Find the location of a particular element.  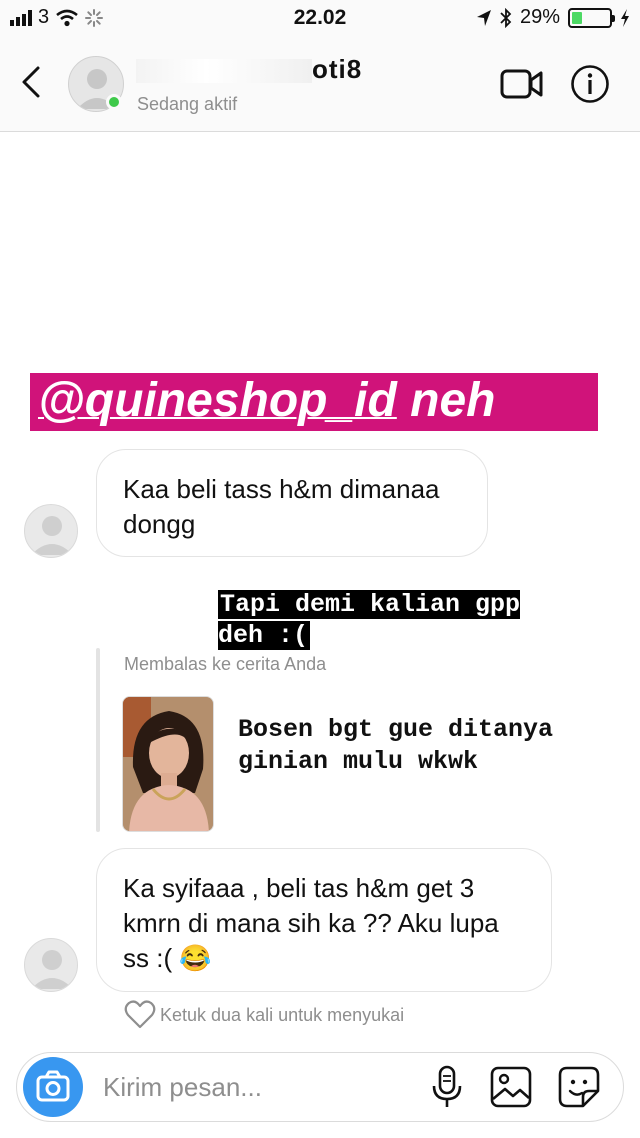

story-thumbnail is located at coordinates (168, 764).